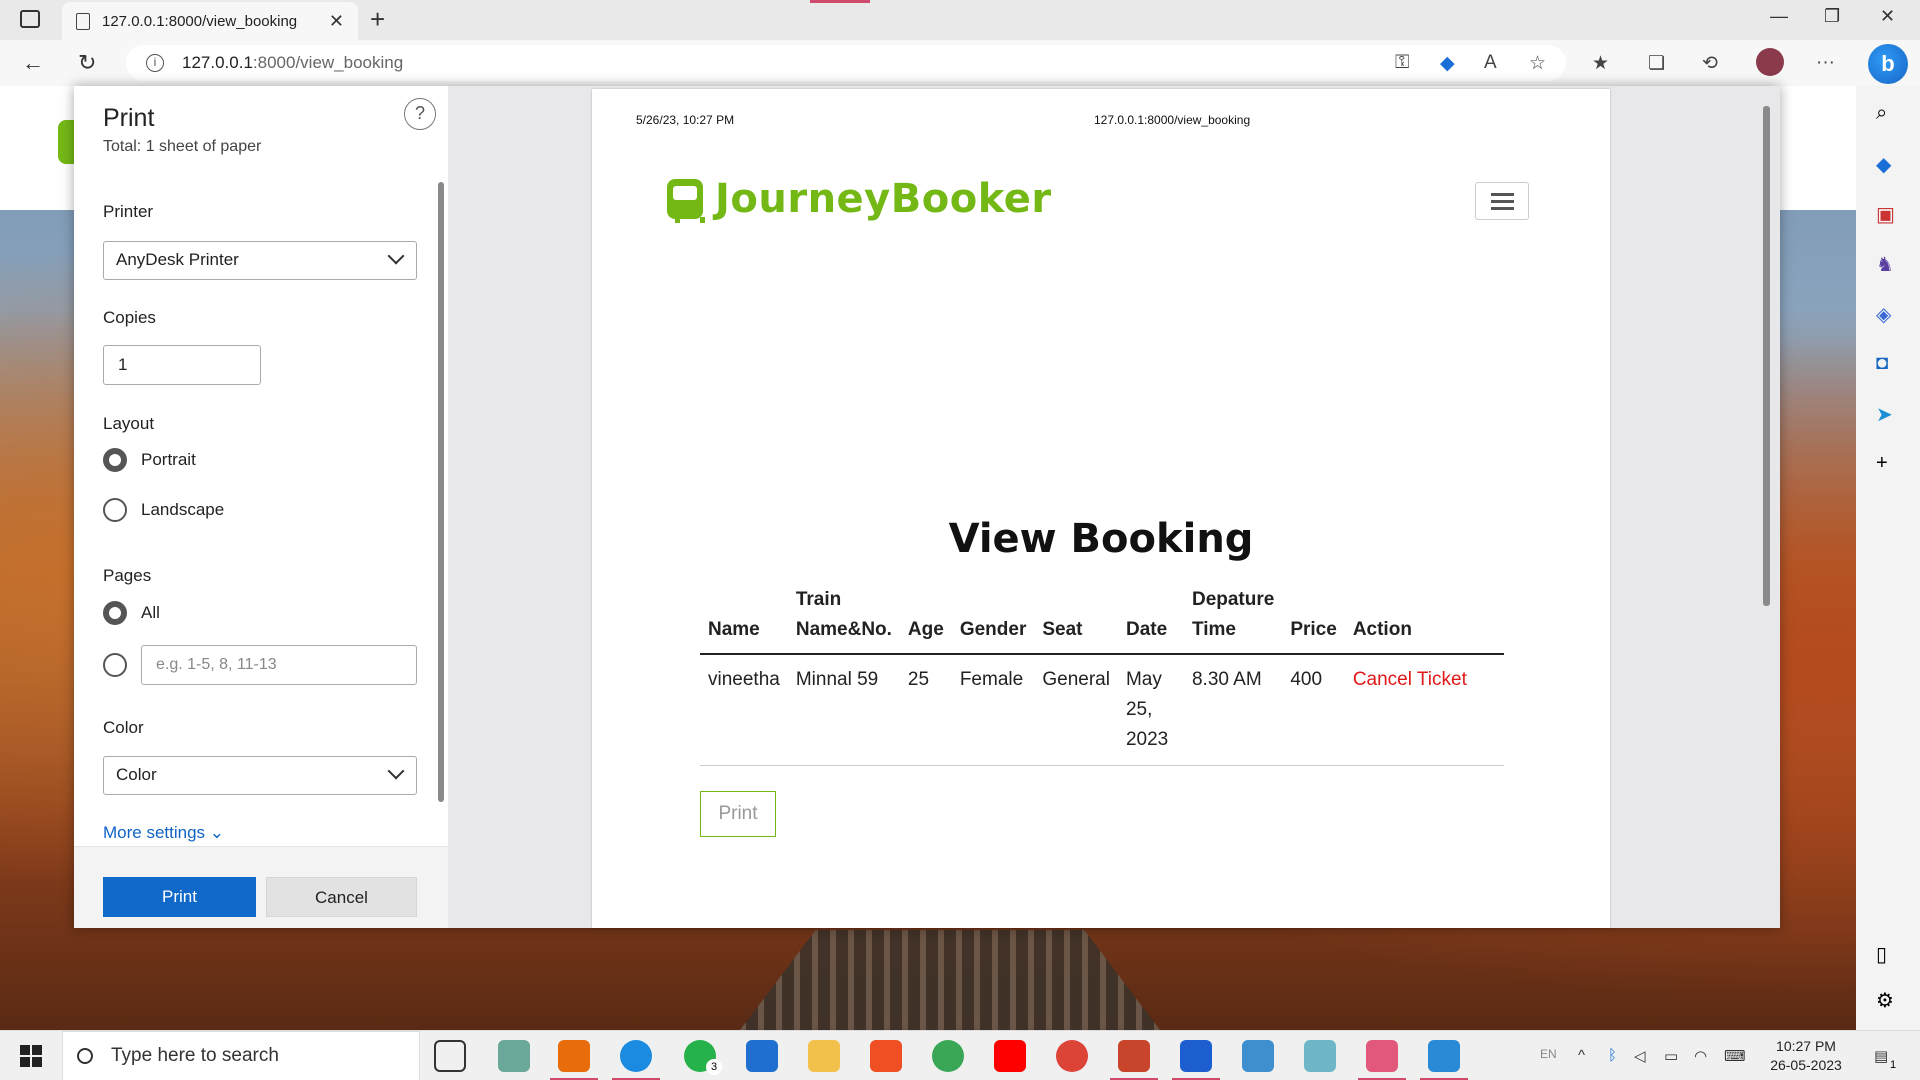 Image resolution: width=1920 pixels, height=1080 pixels. Describe the element at coordinates (33, 63) in the screenshot. I see `back-button: ←` at that location.